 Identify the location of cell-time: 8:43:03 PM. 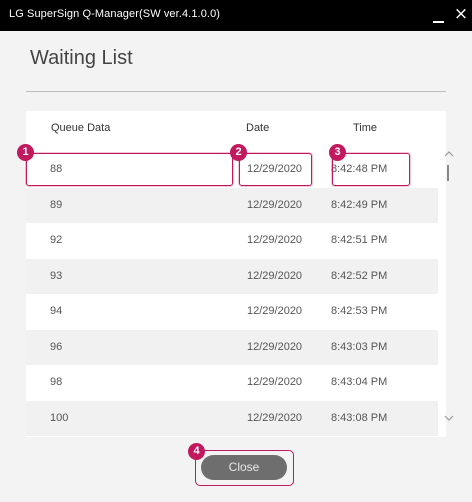
(359, 346).